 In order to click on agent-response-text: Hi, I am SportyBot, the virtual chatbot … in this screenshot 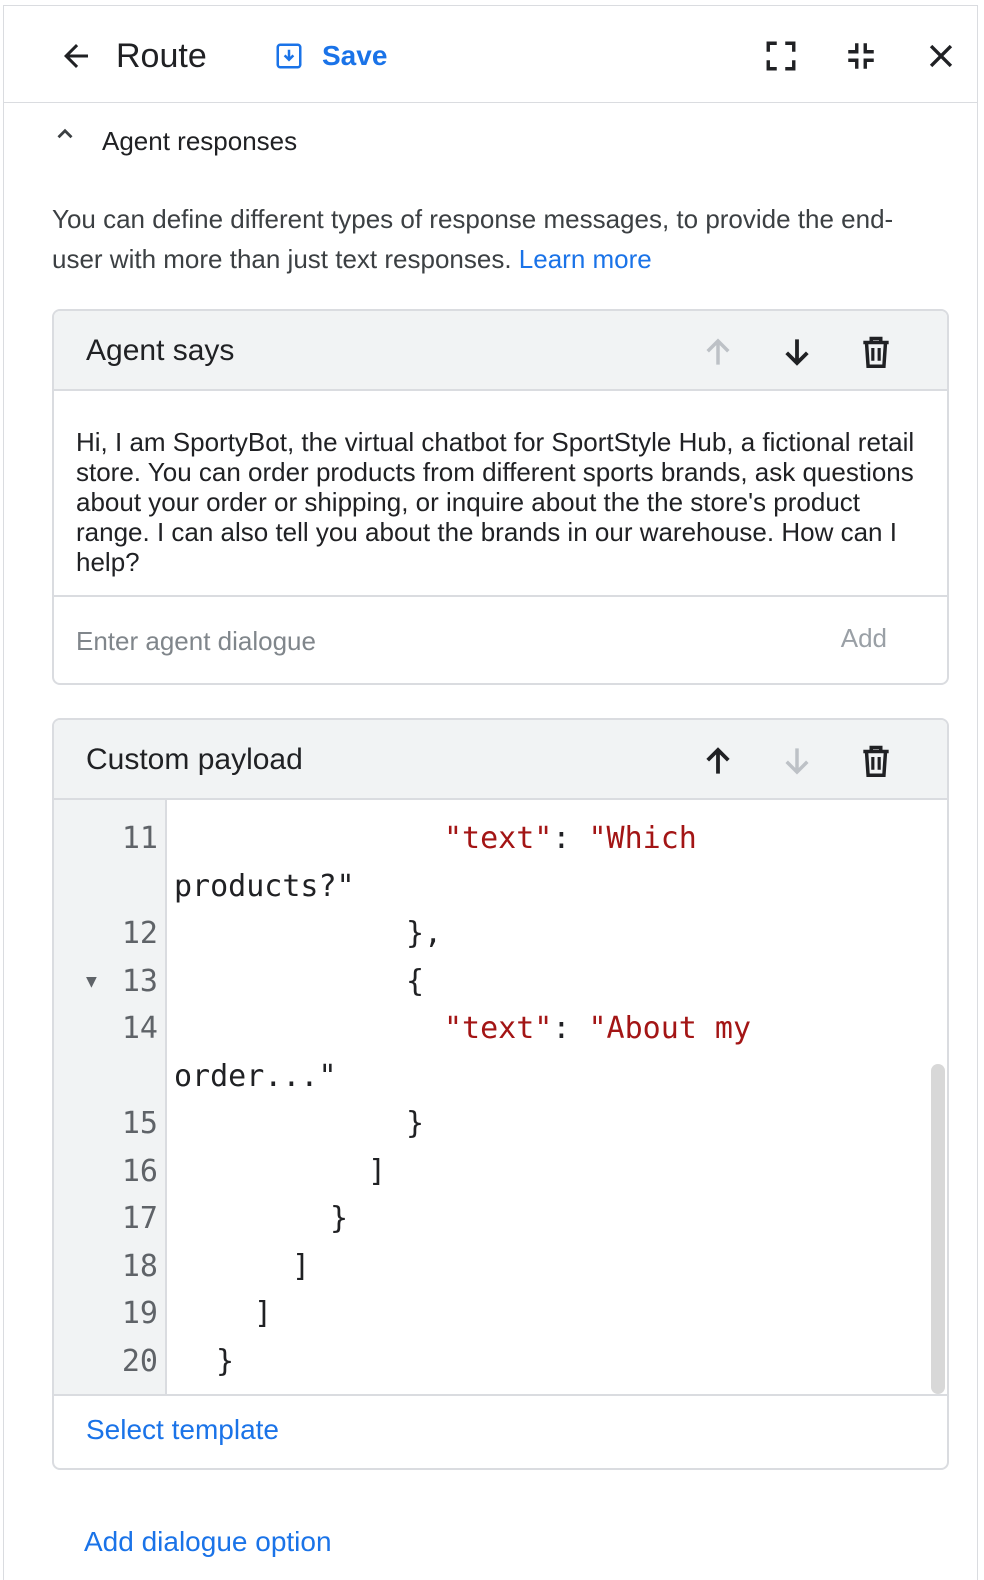, I will do `click(500, 494)`.